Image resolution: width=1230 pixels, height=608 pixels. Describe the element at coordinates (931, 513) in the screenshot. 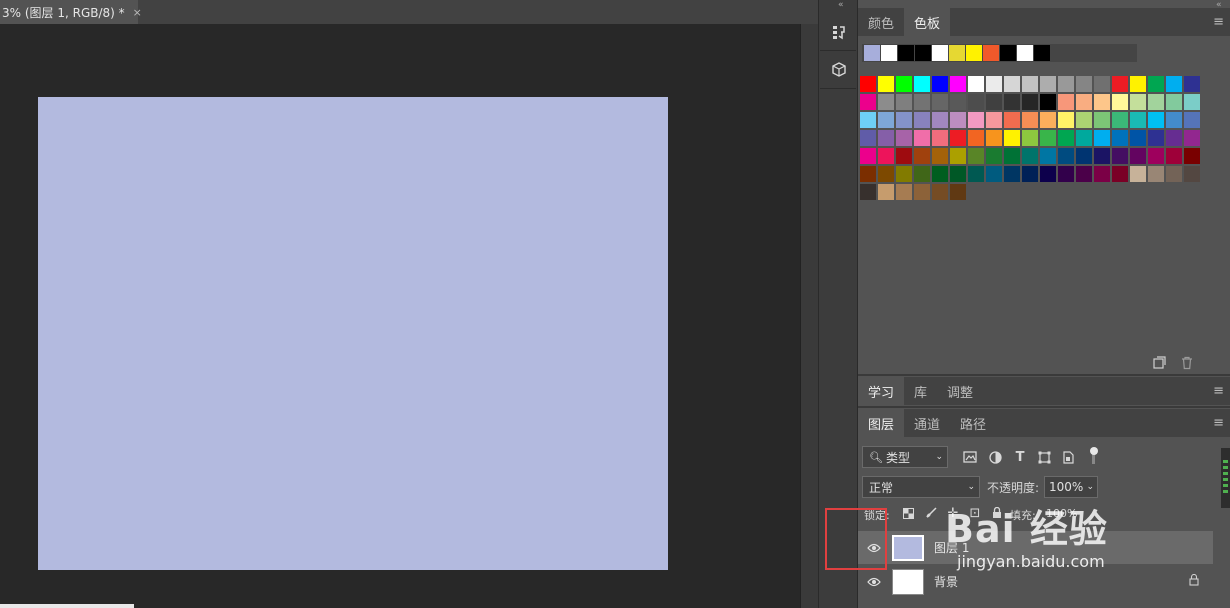

I see `lock-image-pixels-icon` at that location.